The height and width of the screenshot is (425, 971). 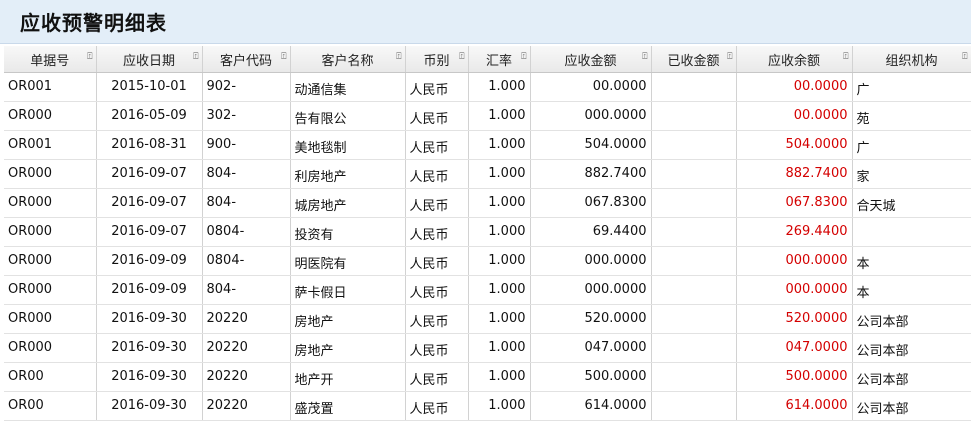 I want to click on cell-org: 苑, so click(x=911, y=116).